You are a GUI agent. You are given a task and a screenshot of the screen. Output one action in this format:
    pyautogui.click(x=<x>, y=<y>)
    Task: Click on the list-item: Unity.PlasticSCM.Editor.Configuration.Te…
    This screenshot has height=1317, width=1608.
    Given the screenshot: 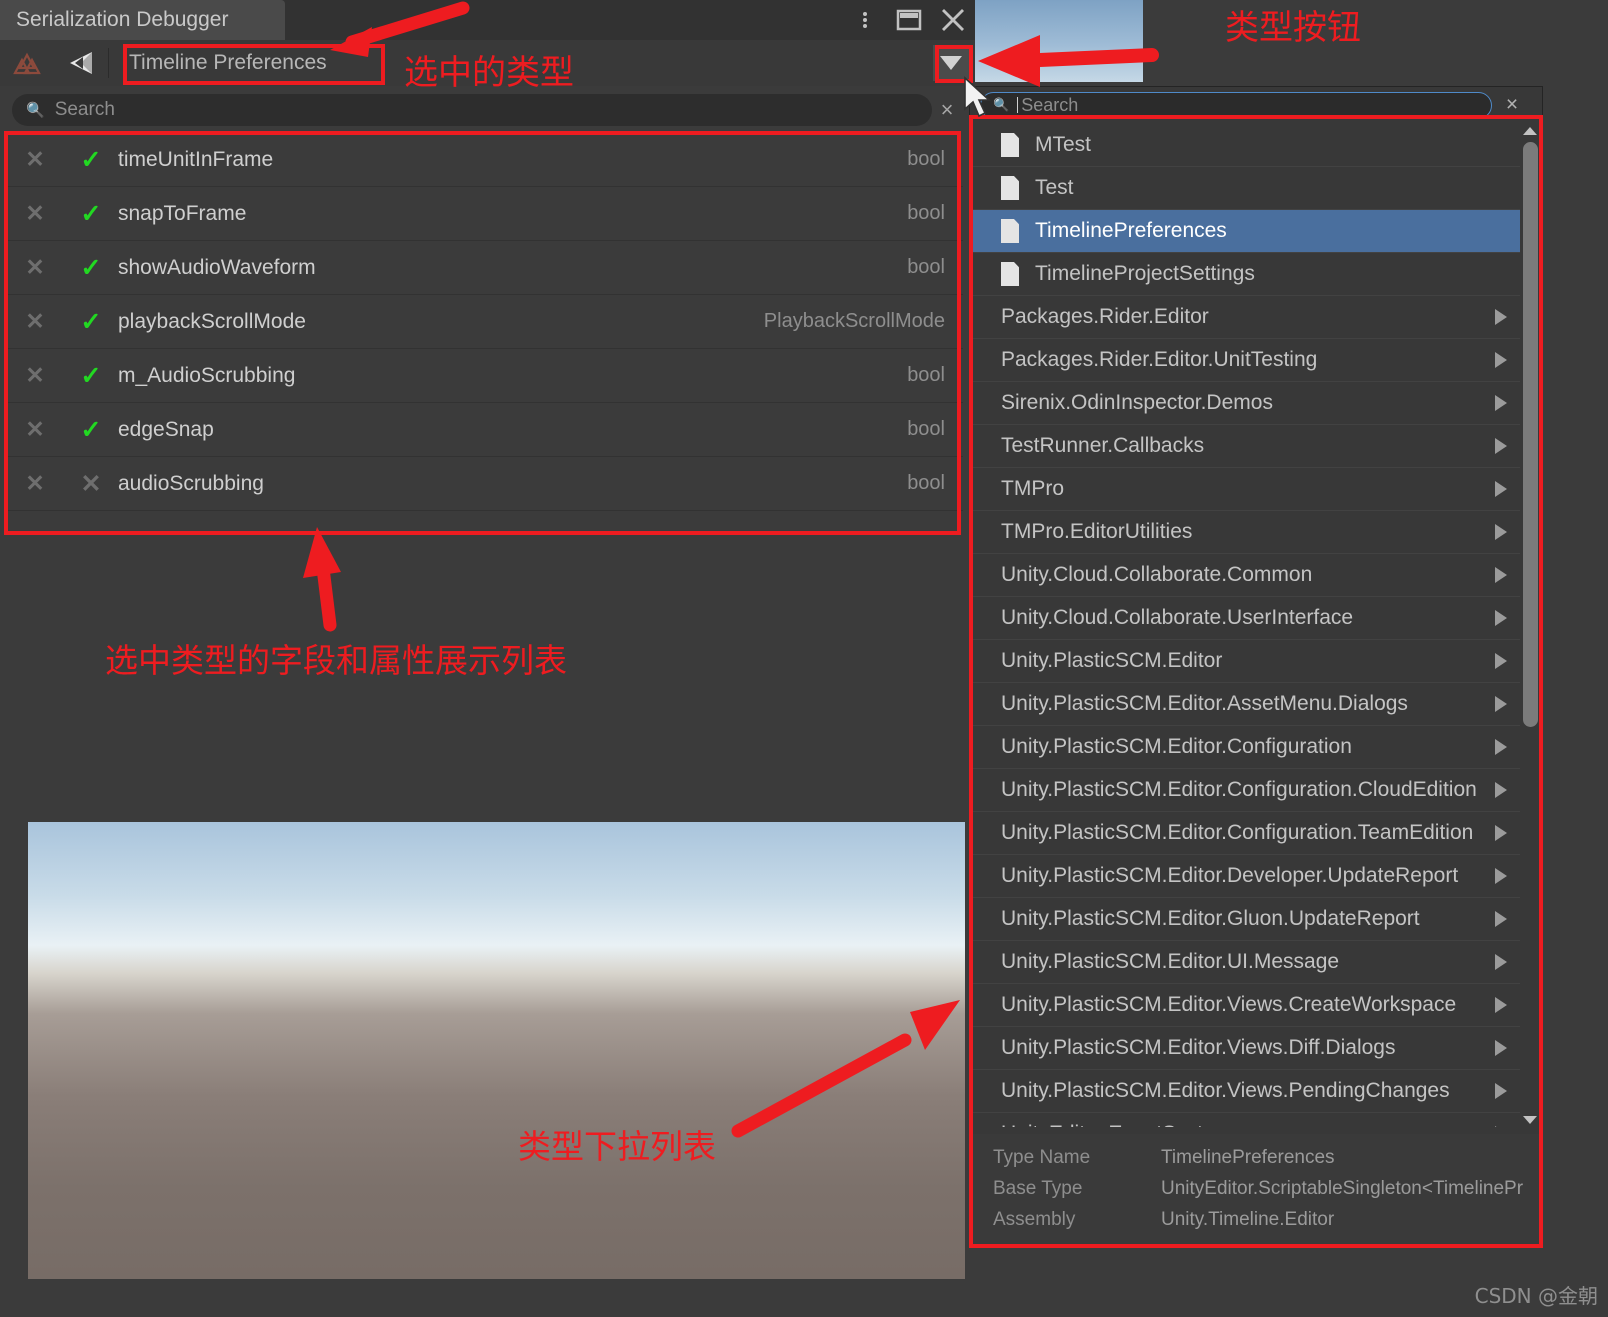 What is the action you would take?
    pyautogui.click(x=1246, y=833)
    